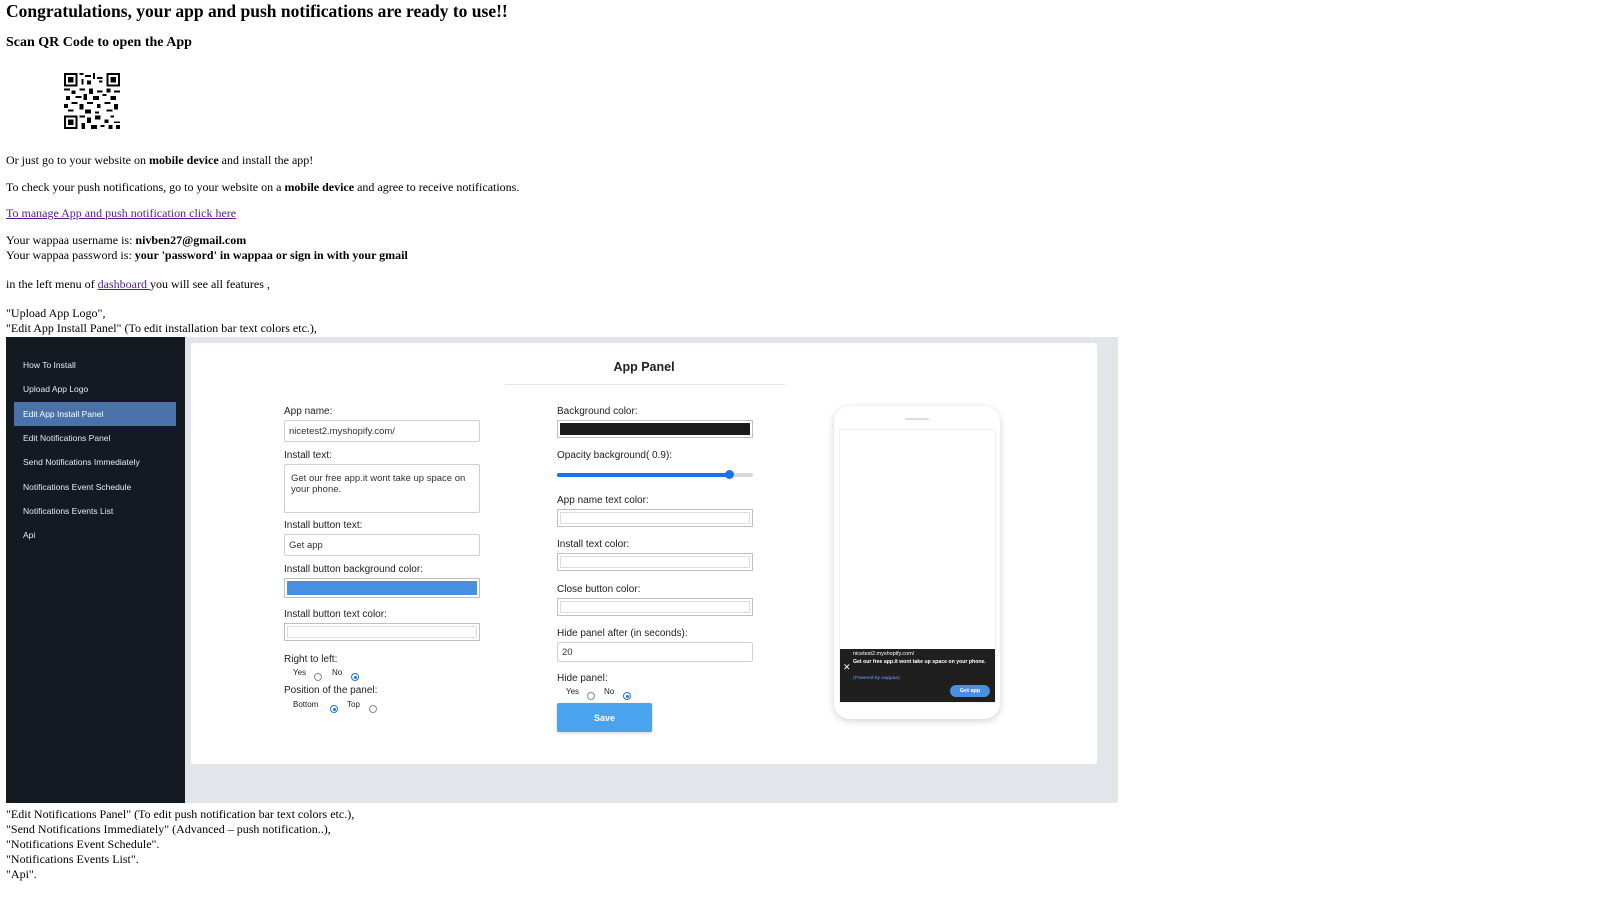 The image size is (1600, 900). I want to click on bg-color-picker, so click(655, 429).